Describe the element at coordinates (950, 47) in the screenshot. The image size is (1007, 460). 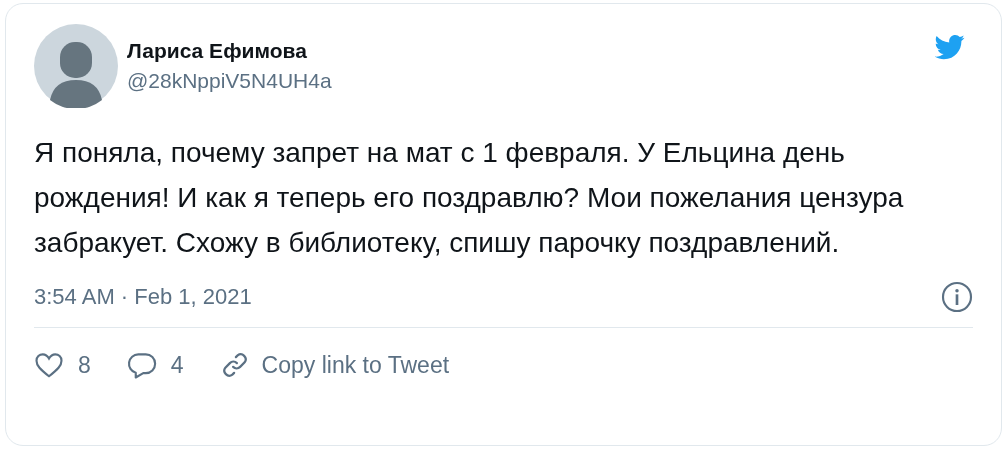
I see `bird-logo-icon` at that location.